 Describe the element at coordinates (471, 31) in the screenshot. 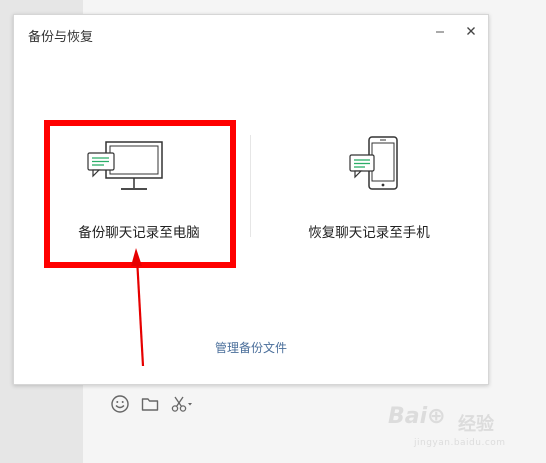

I see `close-icon` at that location.